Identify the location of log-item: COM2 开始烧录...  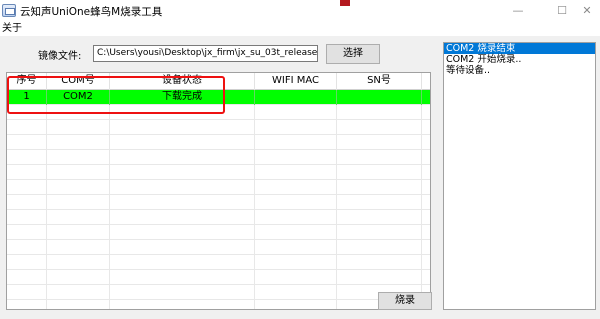
(519, 59).